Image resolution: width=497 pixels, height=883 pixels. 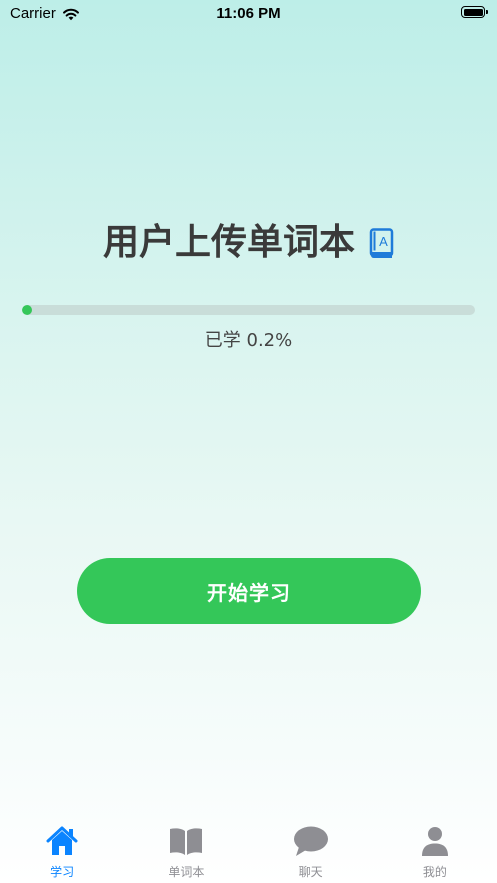 I want to click on tab-bar: 学习 单词本 聊天 我的, so click(x=248, y=850).